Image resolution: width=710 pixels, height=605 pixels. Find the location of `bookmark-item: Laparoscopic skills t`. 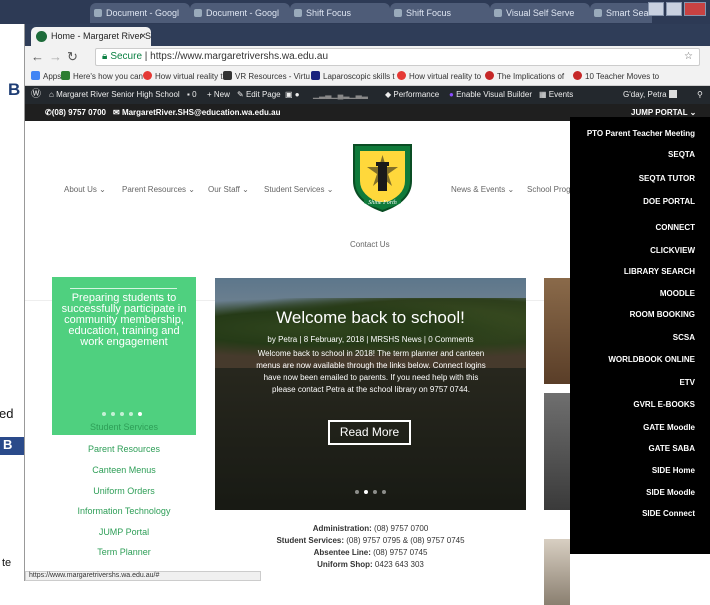

bookmark-item: Laparoscopic skills t is located at coordinates (353, 77).